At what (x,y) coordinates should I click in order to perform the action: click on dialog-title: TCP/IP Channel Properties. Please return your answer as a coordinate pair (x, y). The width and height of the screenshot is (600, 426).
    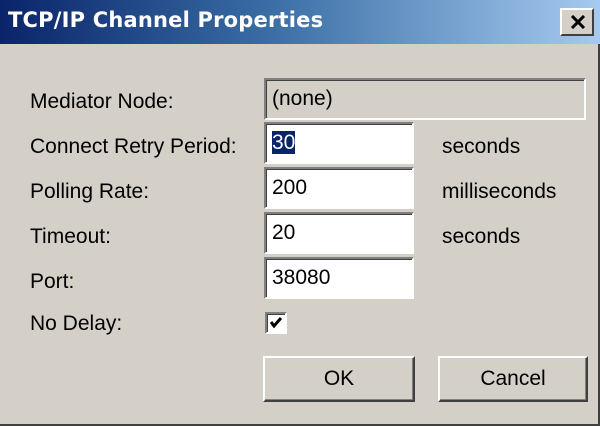
    Looking at the image, I should click on (166, 20).